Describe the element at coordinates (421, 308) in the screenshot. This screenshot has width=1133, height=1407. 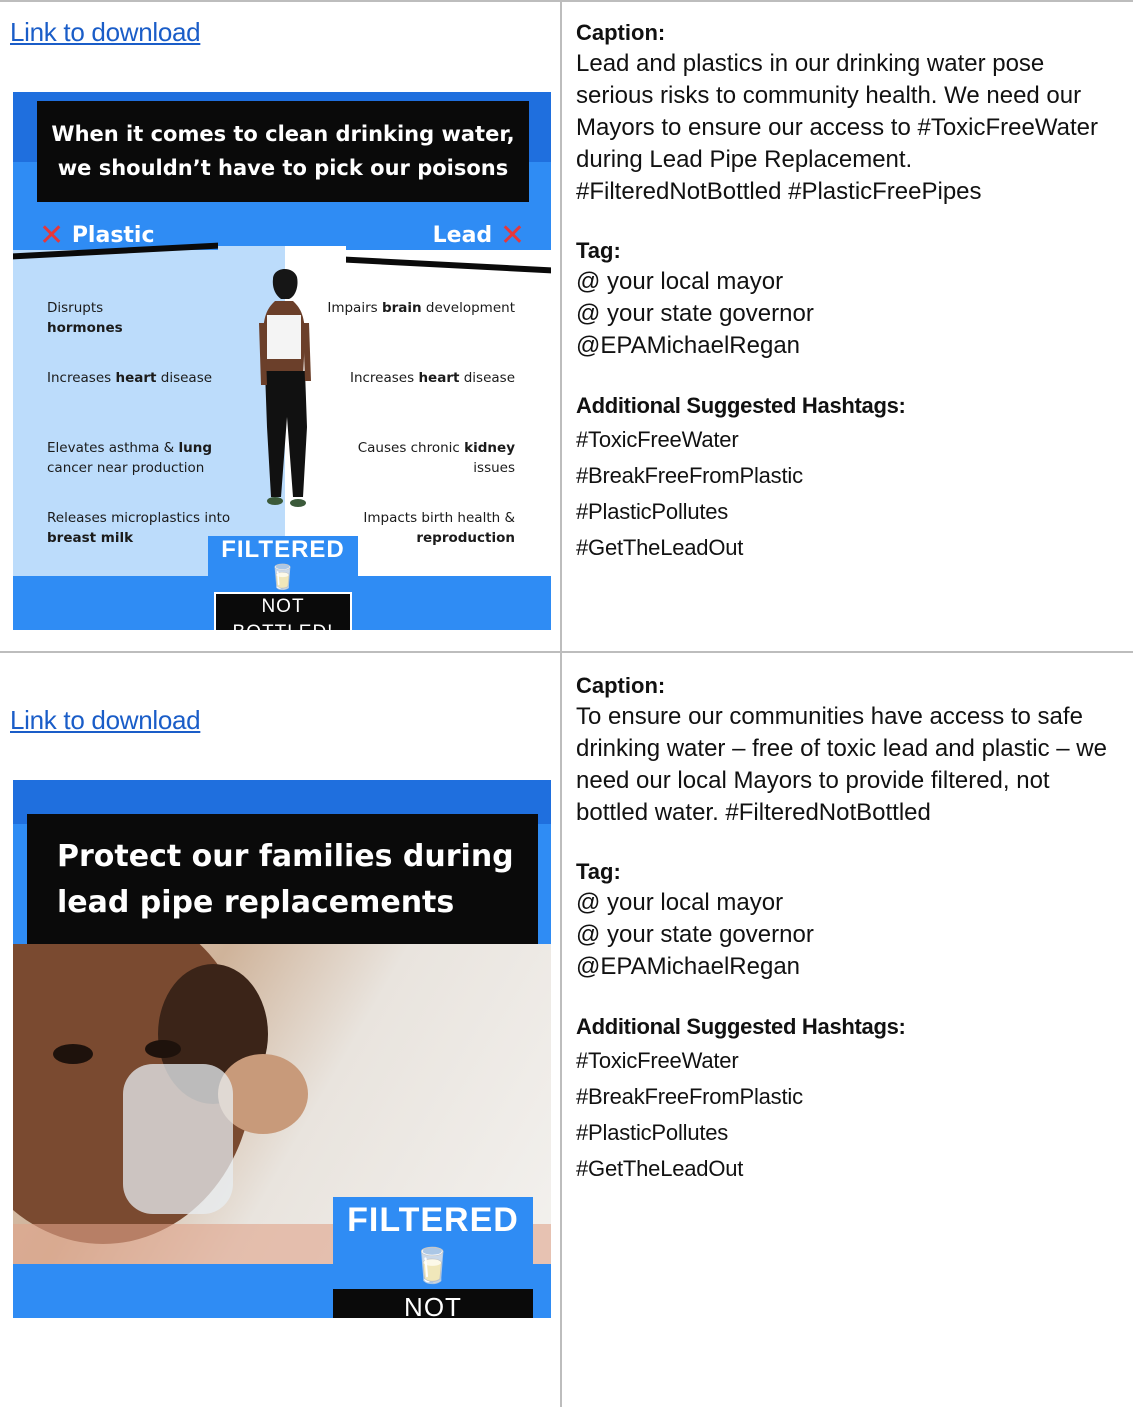
I see `lead-item: Impairs brain development` at that location.